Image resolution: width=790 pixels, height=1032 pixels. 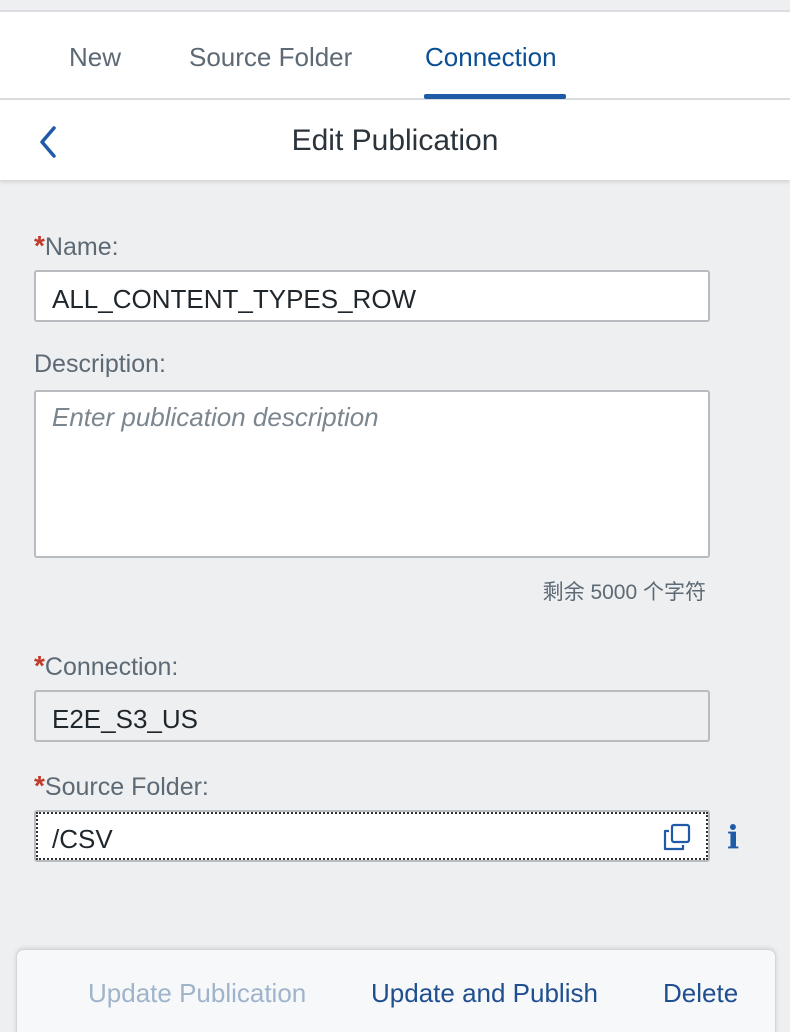 What do you see at coordinates (495, 96) in the screenshot?
I see `active-tab-indicator` at bounding box center [495, 96].